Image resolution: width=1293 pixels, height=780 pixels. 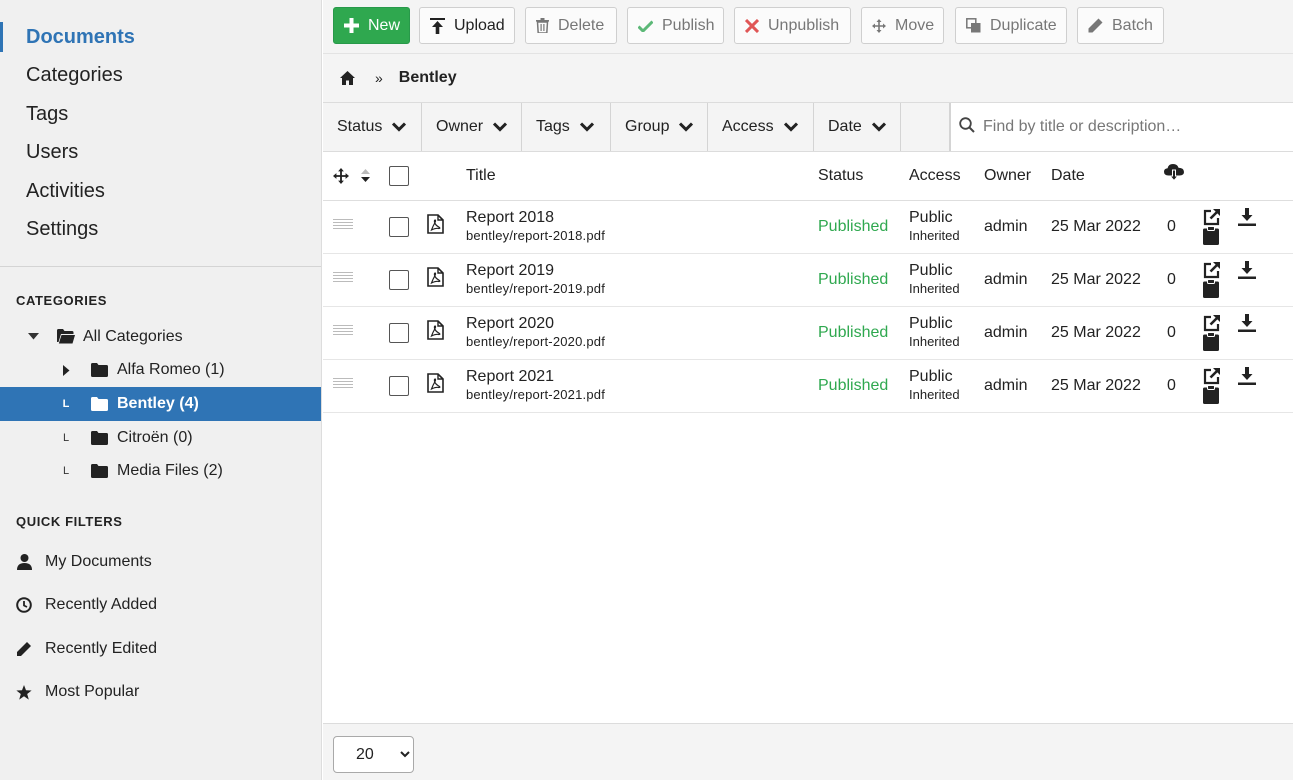 What do you see at coordinates (160, 649) in the screenshot?
I see `quick-filter-recently-edited: Recently Edited` at bounding box center [160, 649].